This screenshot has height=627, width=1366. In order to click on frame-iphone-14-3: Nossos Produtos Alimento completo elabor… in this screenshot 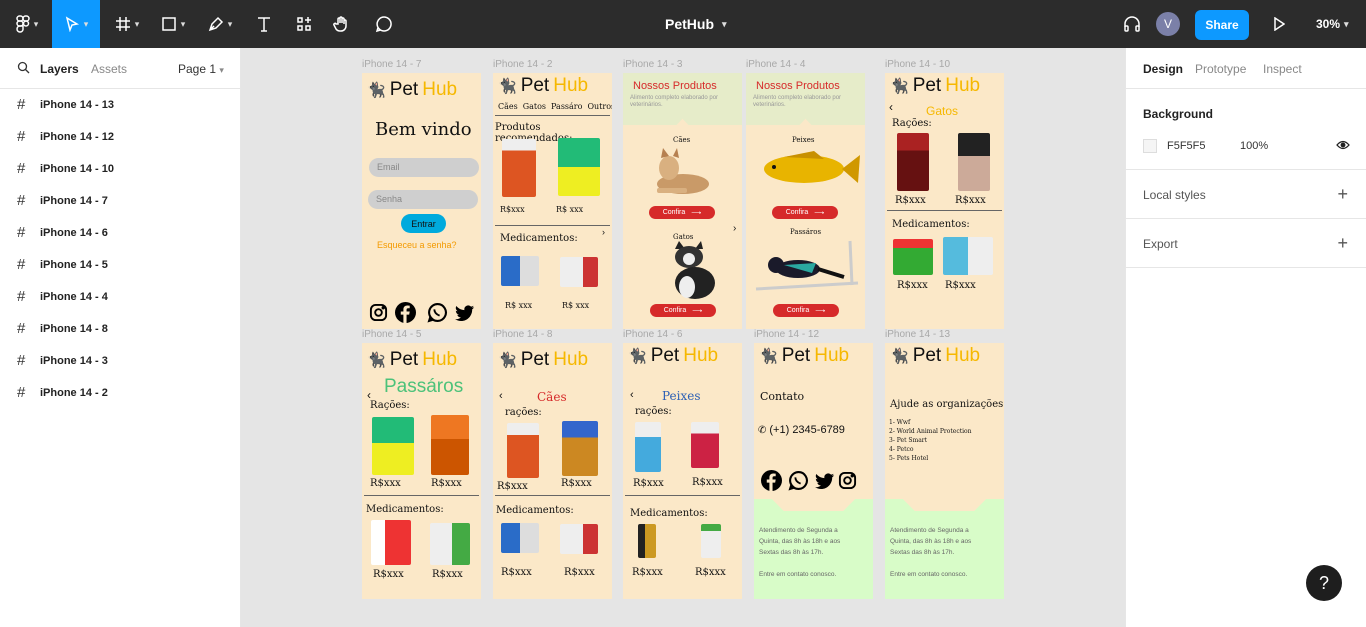, I will do `click(682, 201)`.